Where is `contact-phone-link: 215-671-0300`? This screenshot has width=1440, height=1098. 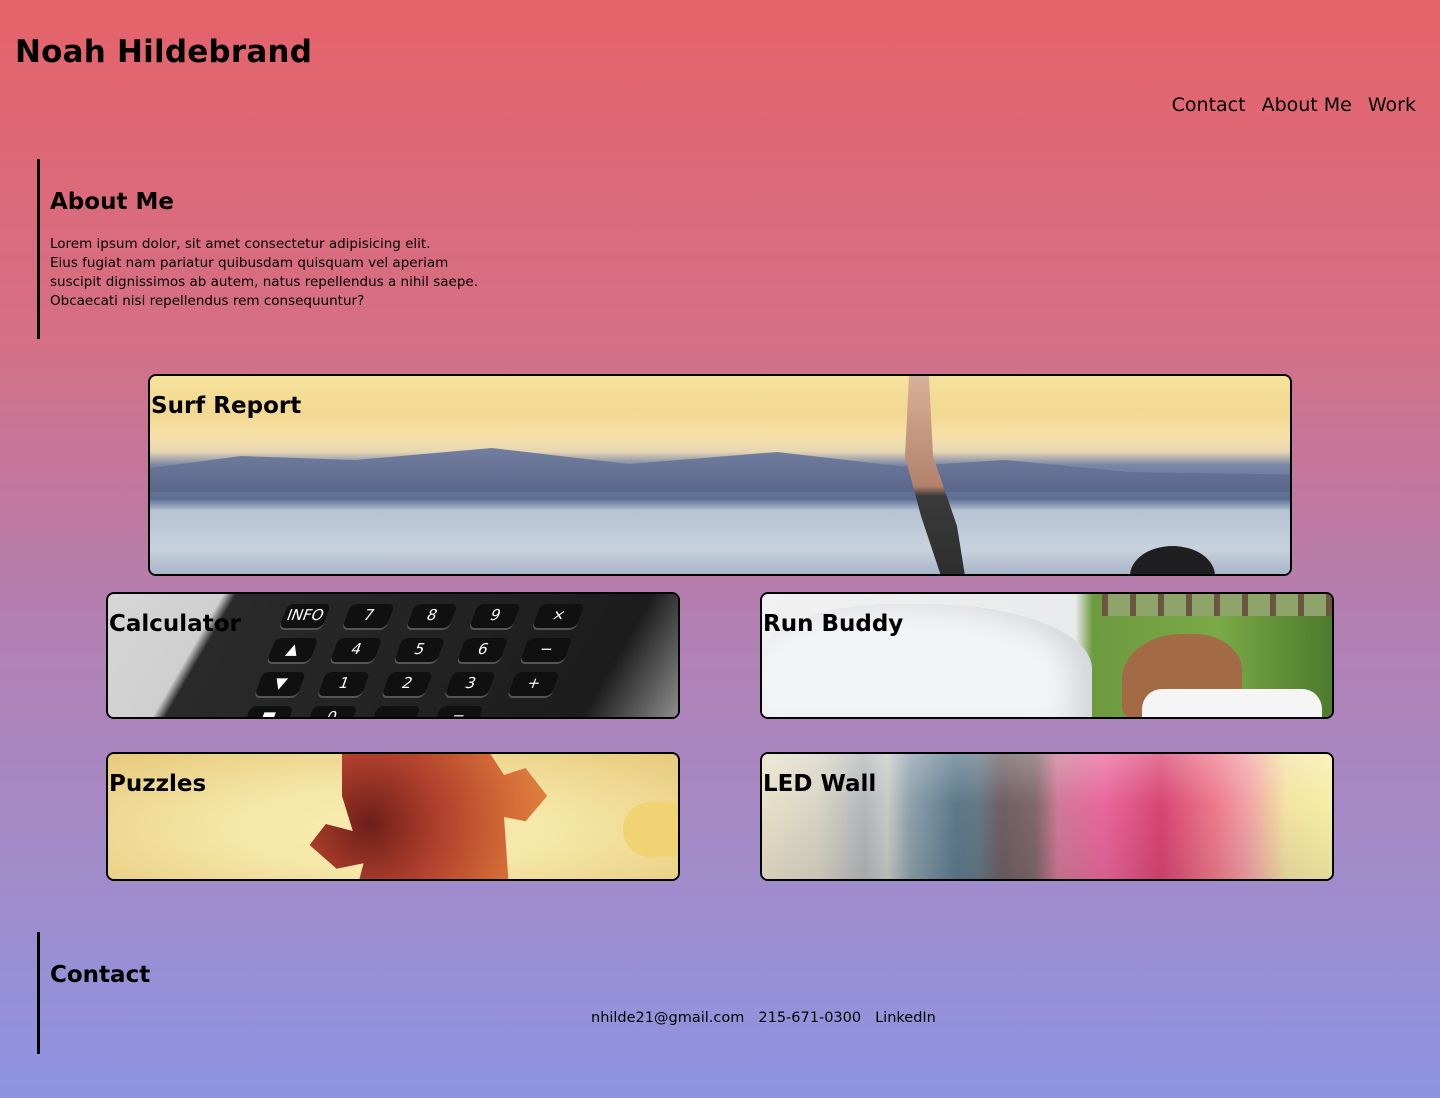
contact-phone-link: 215-671-0300 is located at coordinates (809, 1018).